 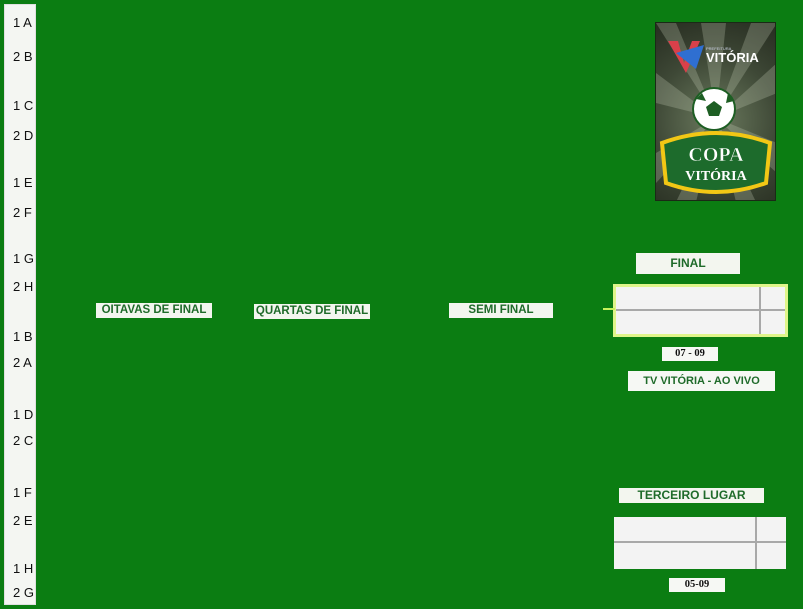 What do you see at coordinates (690, 354) in the screenshot?
I see `final-date: 07 - 09` at bounding box center [690, 354].